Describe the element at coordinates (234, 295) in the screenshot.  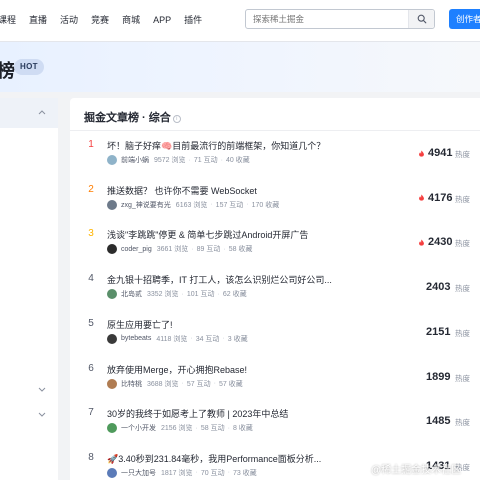
I see `save-count: 62 收藏` at that location.